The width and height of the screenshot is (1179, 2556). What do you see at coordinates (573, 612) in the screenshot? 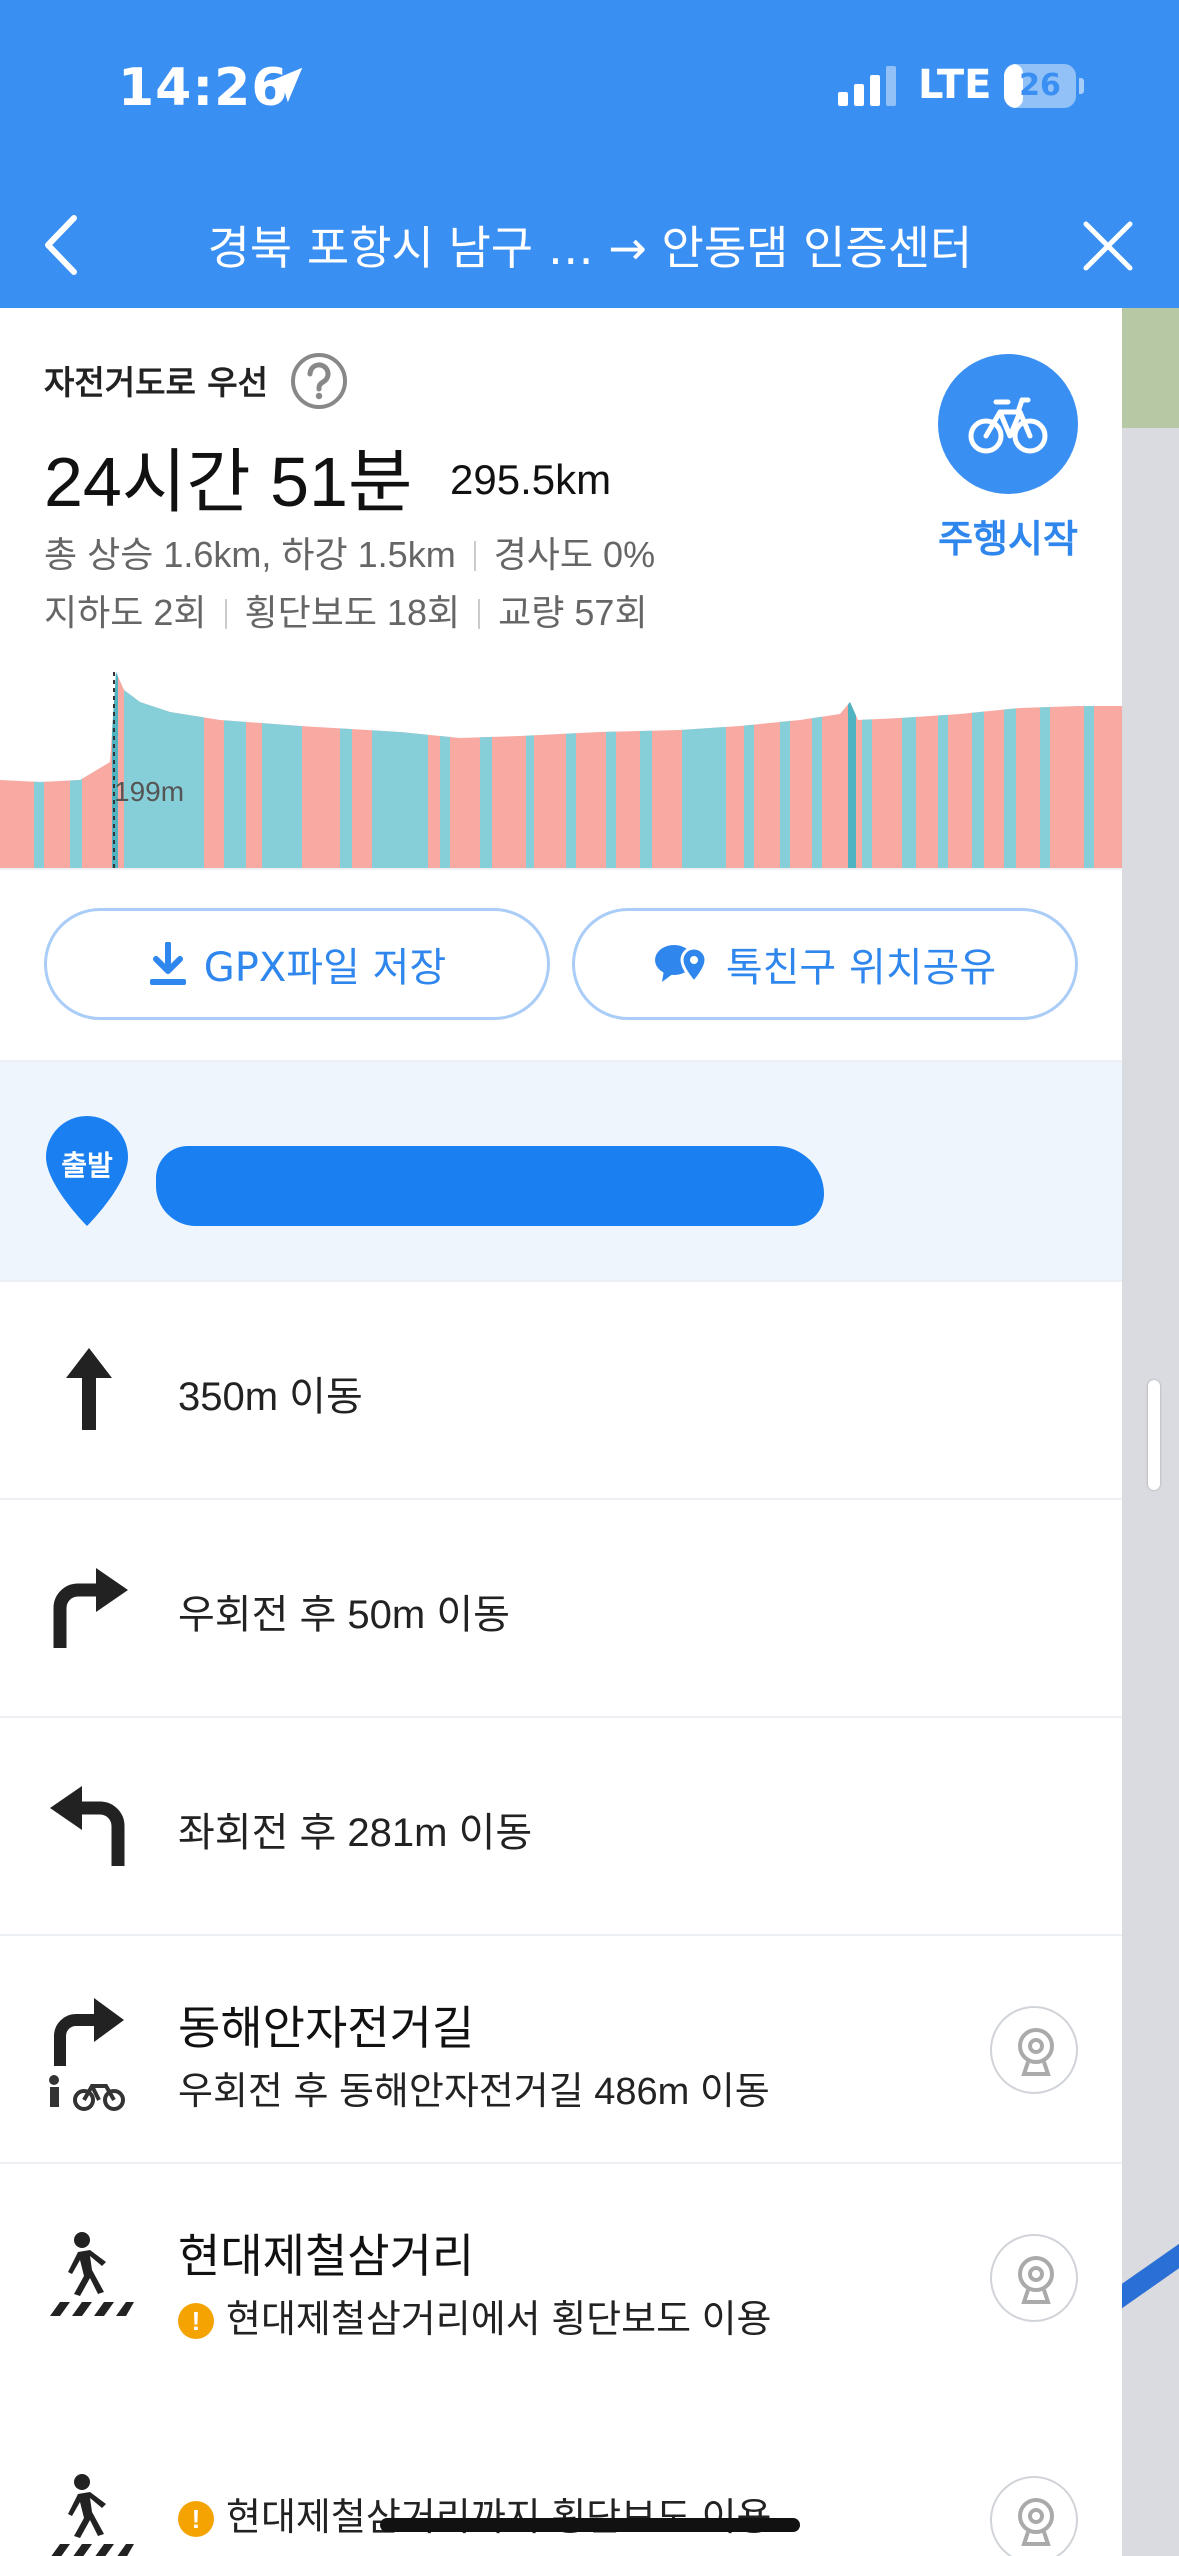
I see `bridge-count: 교량 57회` at bounding box center [573, 612].